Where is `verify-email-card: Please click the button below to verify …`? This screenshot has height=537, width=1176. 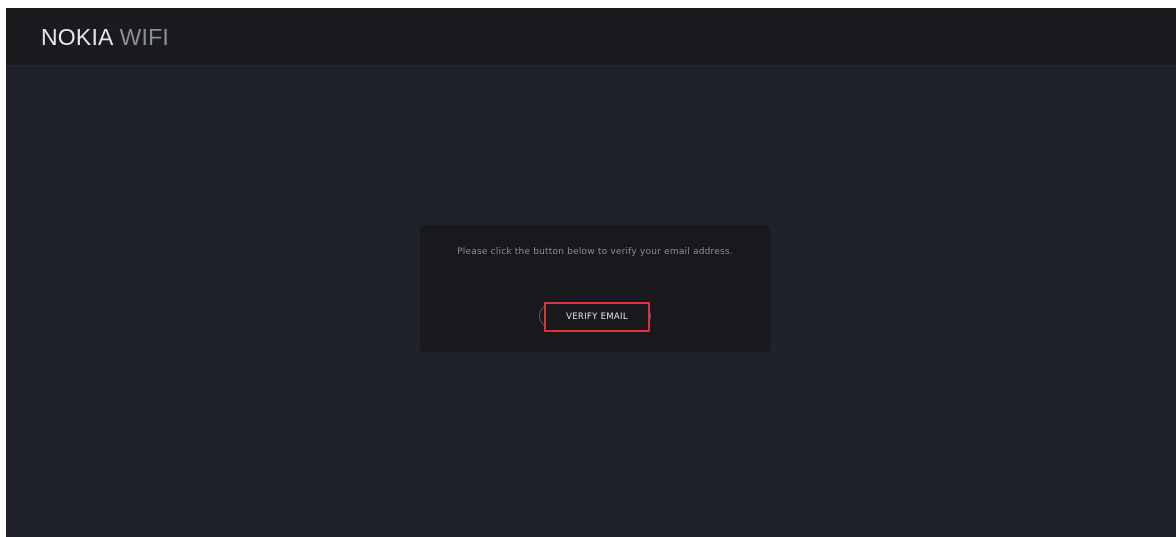
verify-email-card: Please click the button below to verify … is located at coordinates (595, 288).